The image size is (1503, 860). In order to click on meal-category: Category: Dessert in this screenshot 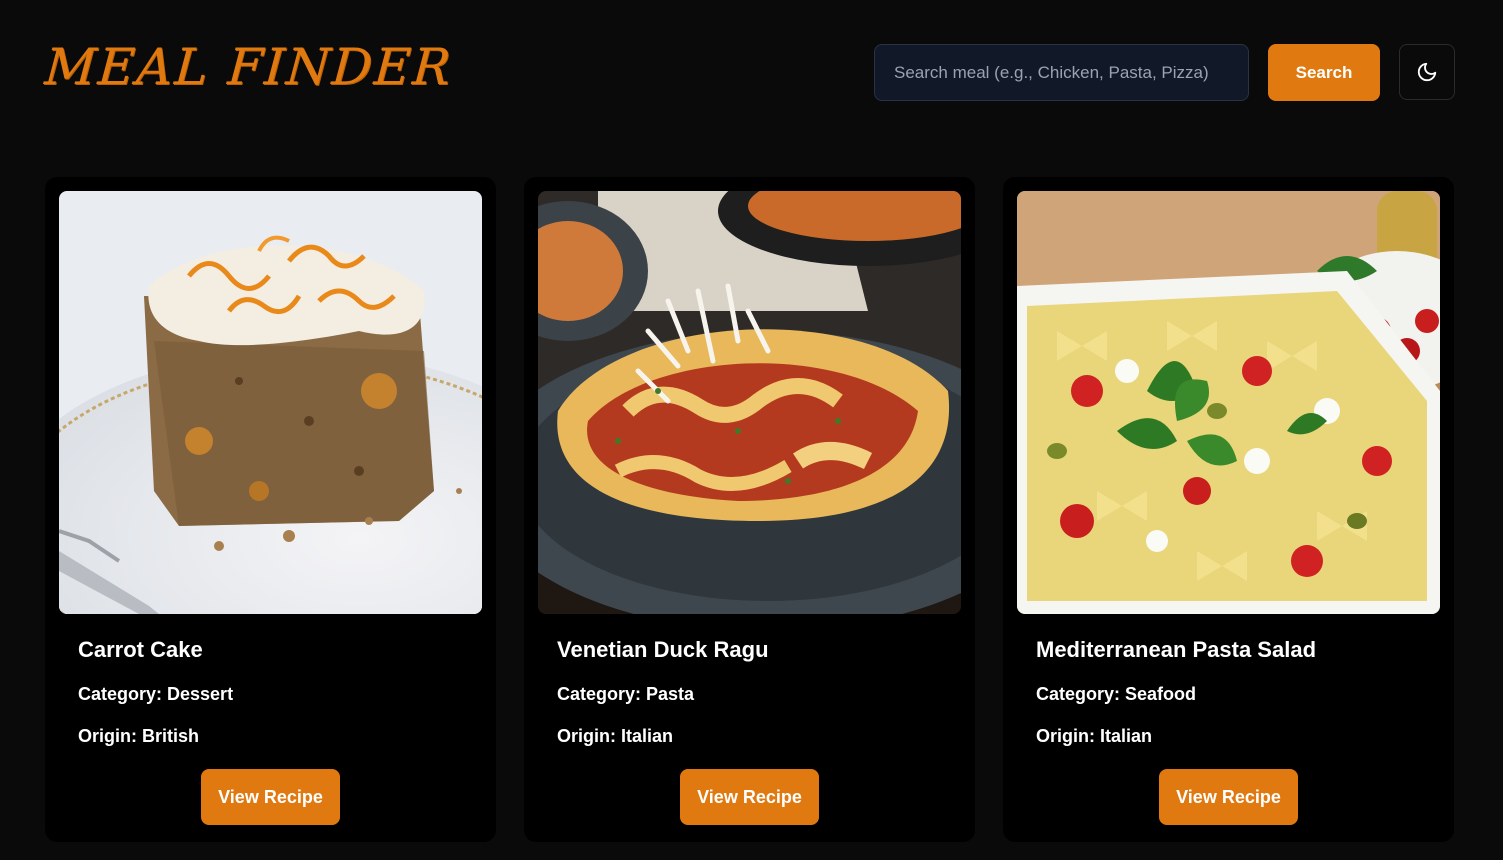, I will do `click(156, 694)`.